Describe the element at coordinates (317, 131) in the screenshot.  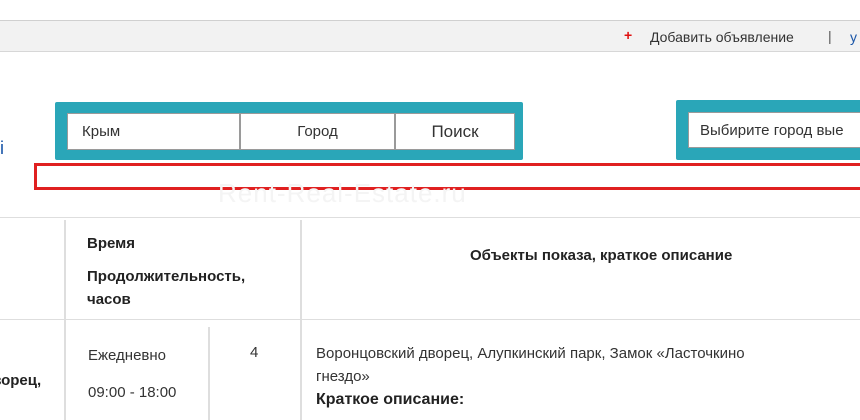
I see `city-field: Город` at that location.